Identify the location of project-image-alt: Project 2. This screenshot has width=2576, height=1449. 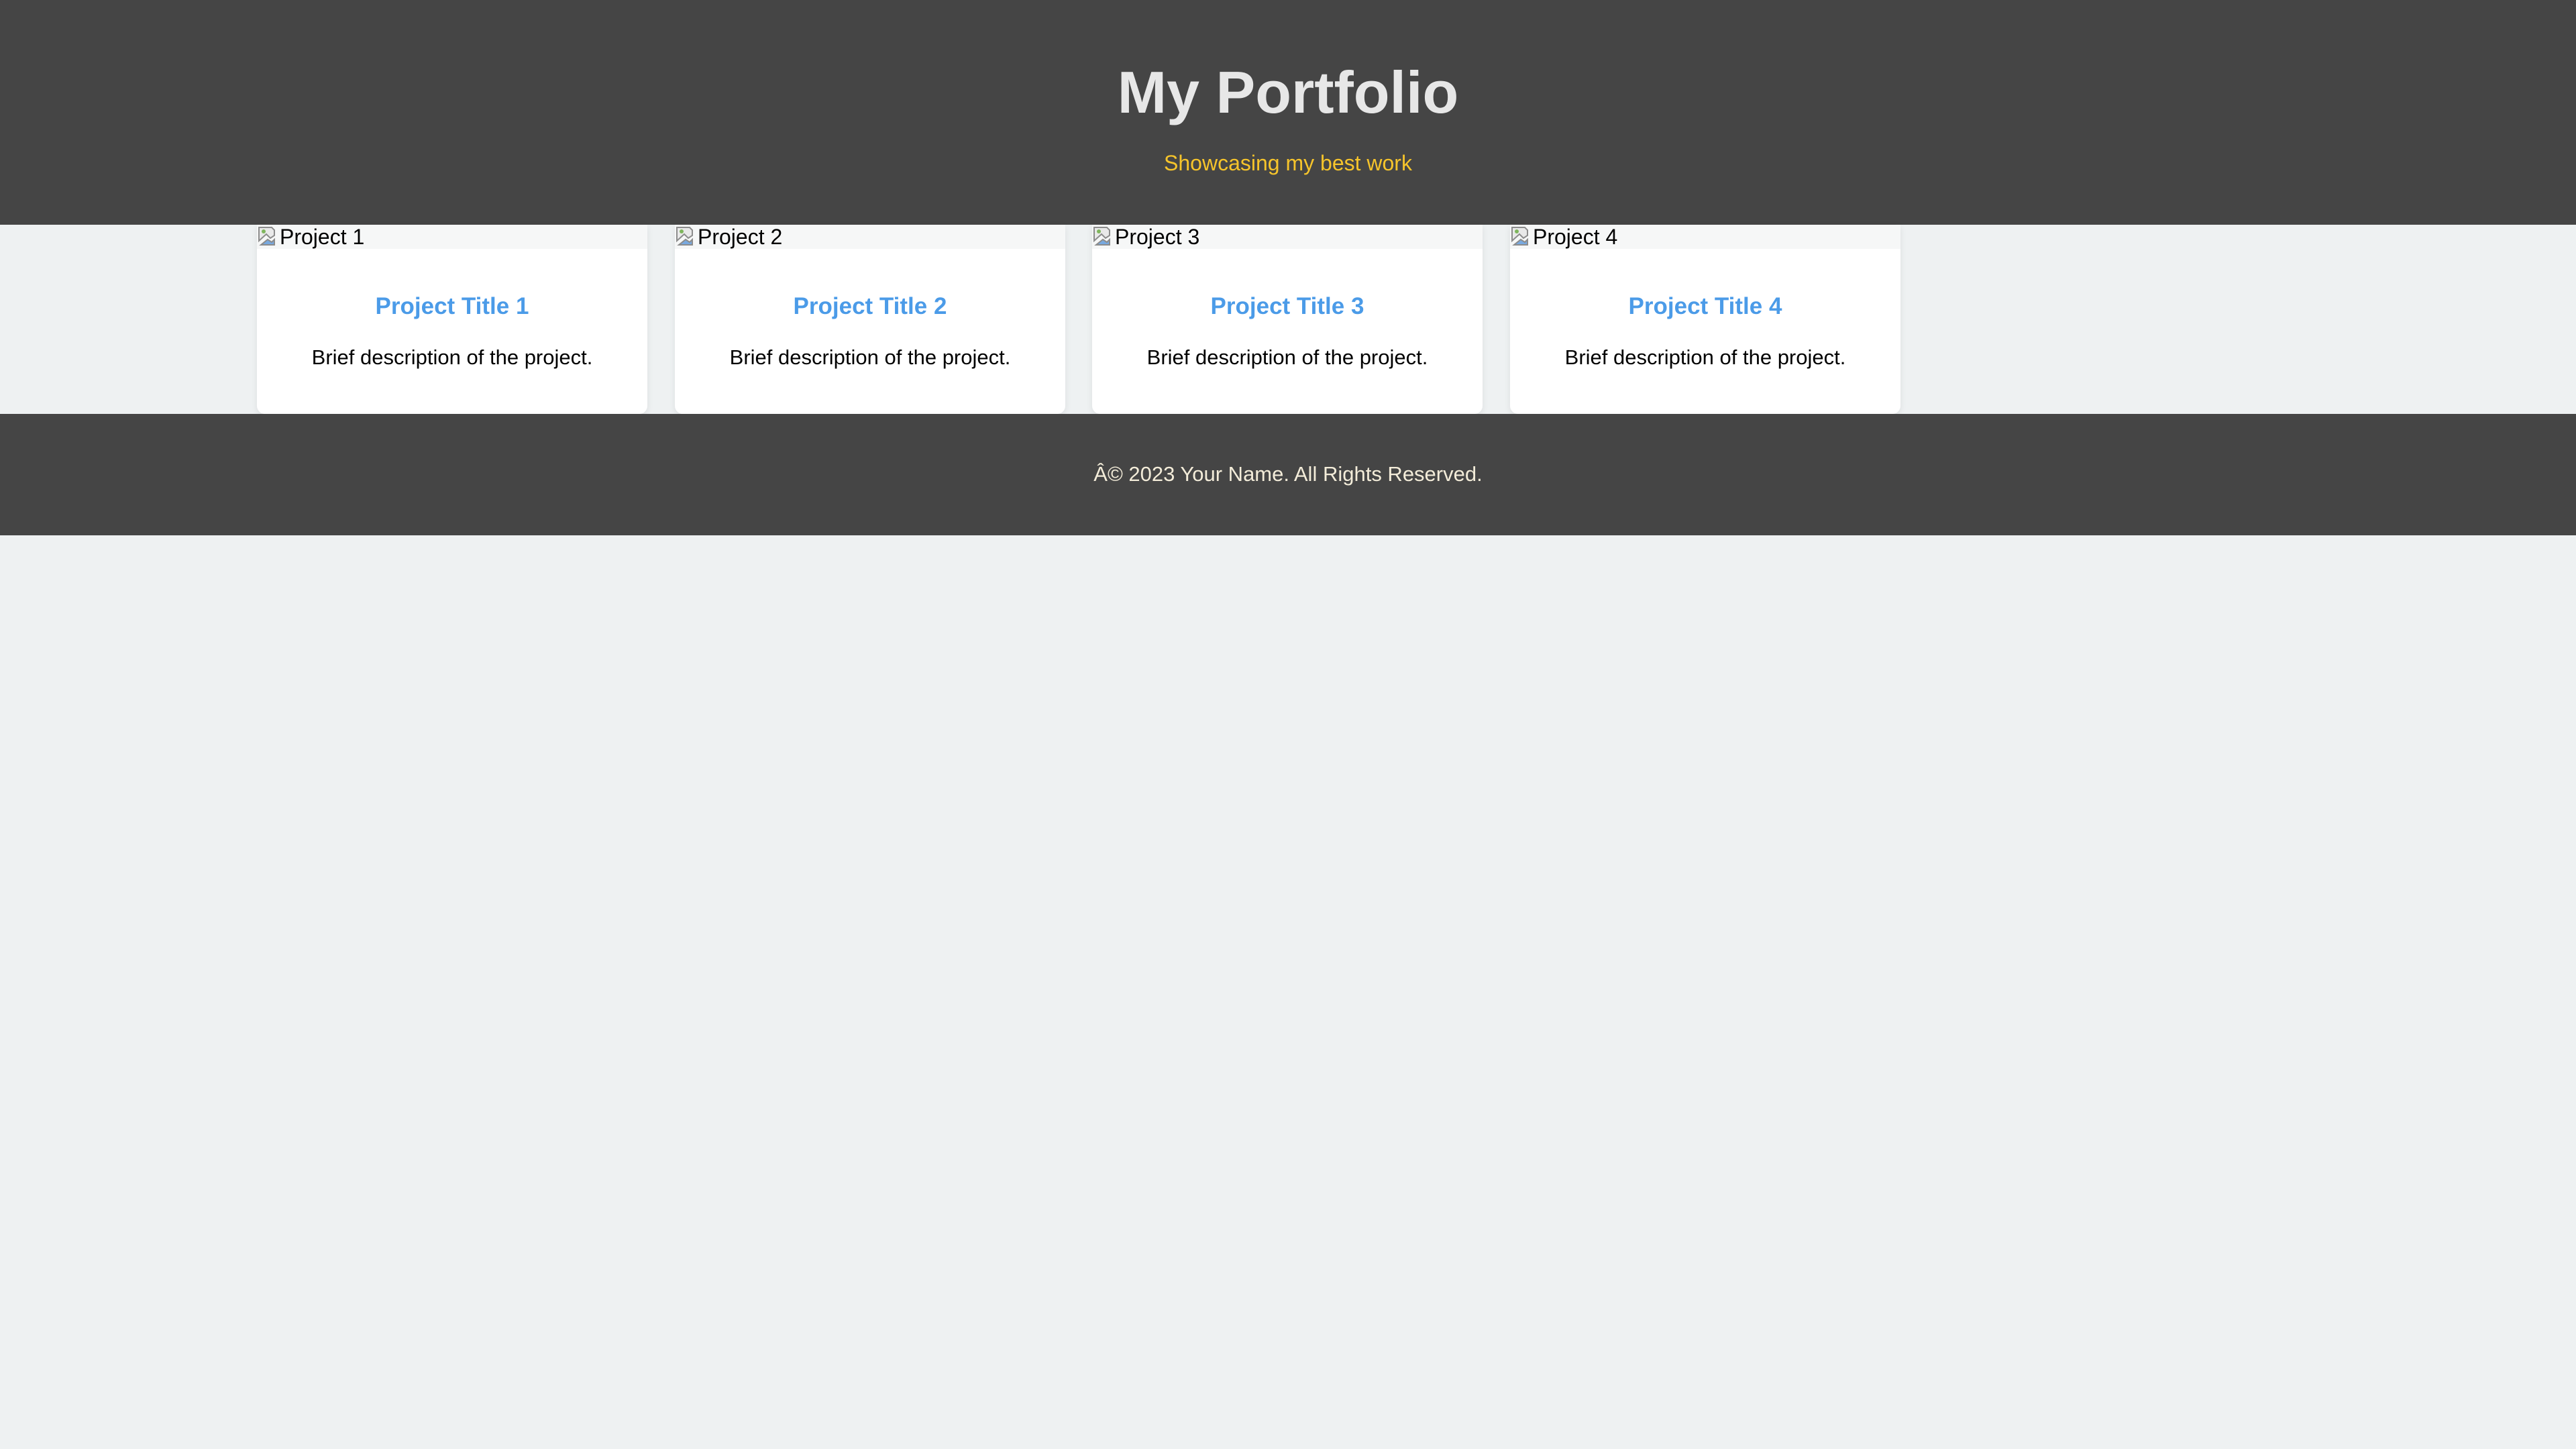
(740, 237).